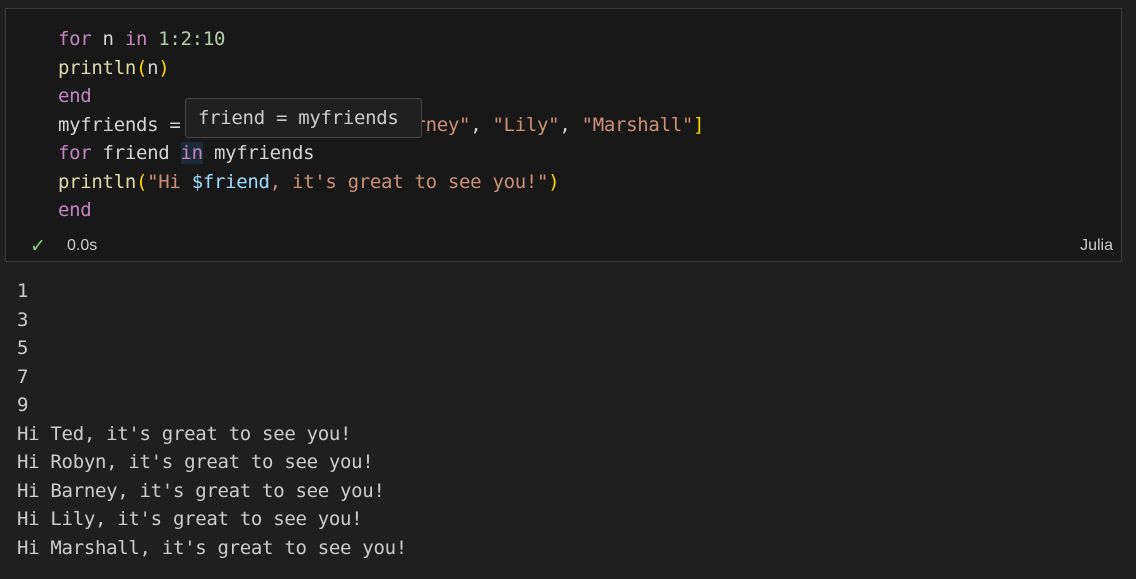  I want to click on code-token: 1:2:10, so click(192, 39).